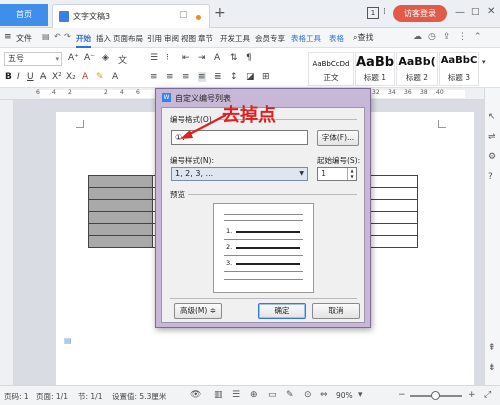 The height and width of the screenshot is (405, 500). Describe the element at coordinates (402, 395) in the screenshot. I see `zoom-out-icon: −` at that location.